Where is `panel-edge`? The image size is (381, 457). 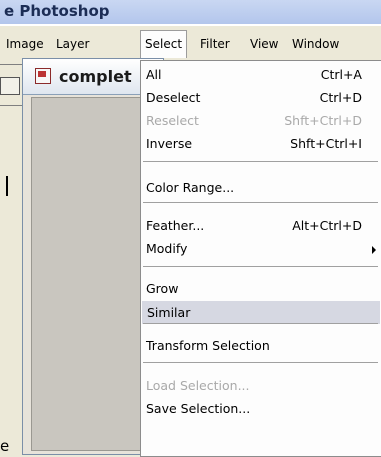 panel-edge is located at coordinates (7, 186).